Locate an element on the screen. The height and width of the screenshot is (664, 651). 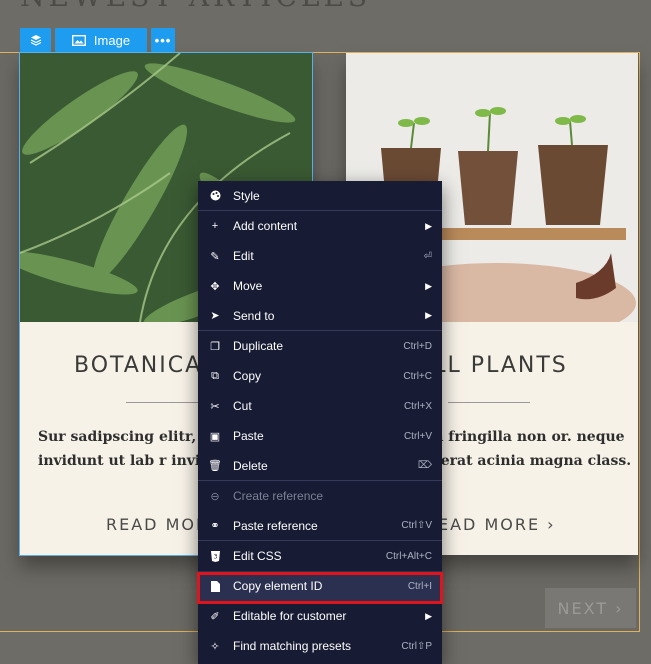
read-more-link: EAD MORE › is located at coordinates (497, 524).